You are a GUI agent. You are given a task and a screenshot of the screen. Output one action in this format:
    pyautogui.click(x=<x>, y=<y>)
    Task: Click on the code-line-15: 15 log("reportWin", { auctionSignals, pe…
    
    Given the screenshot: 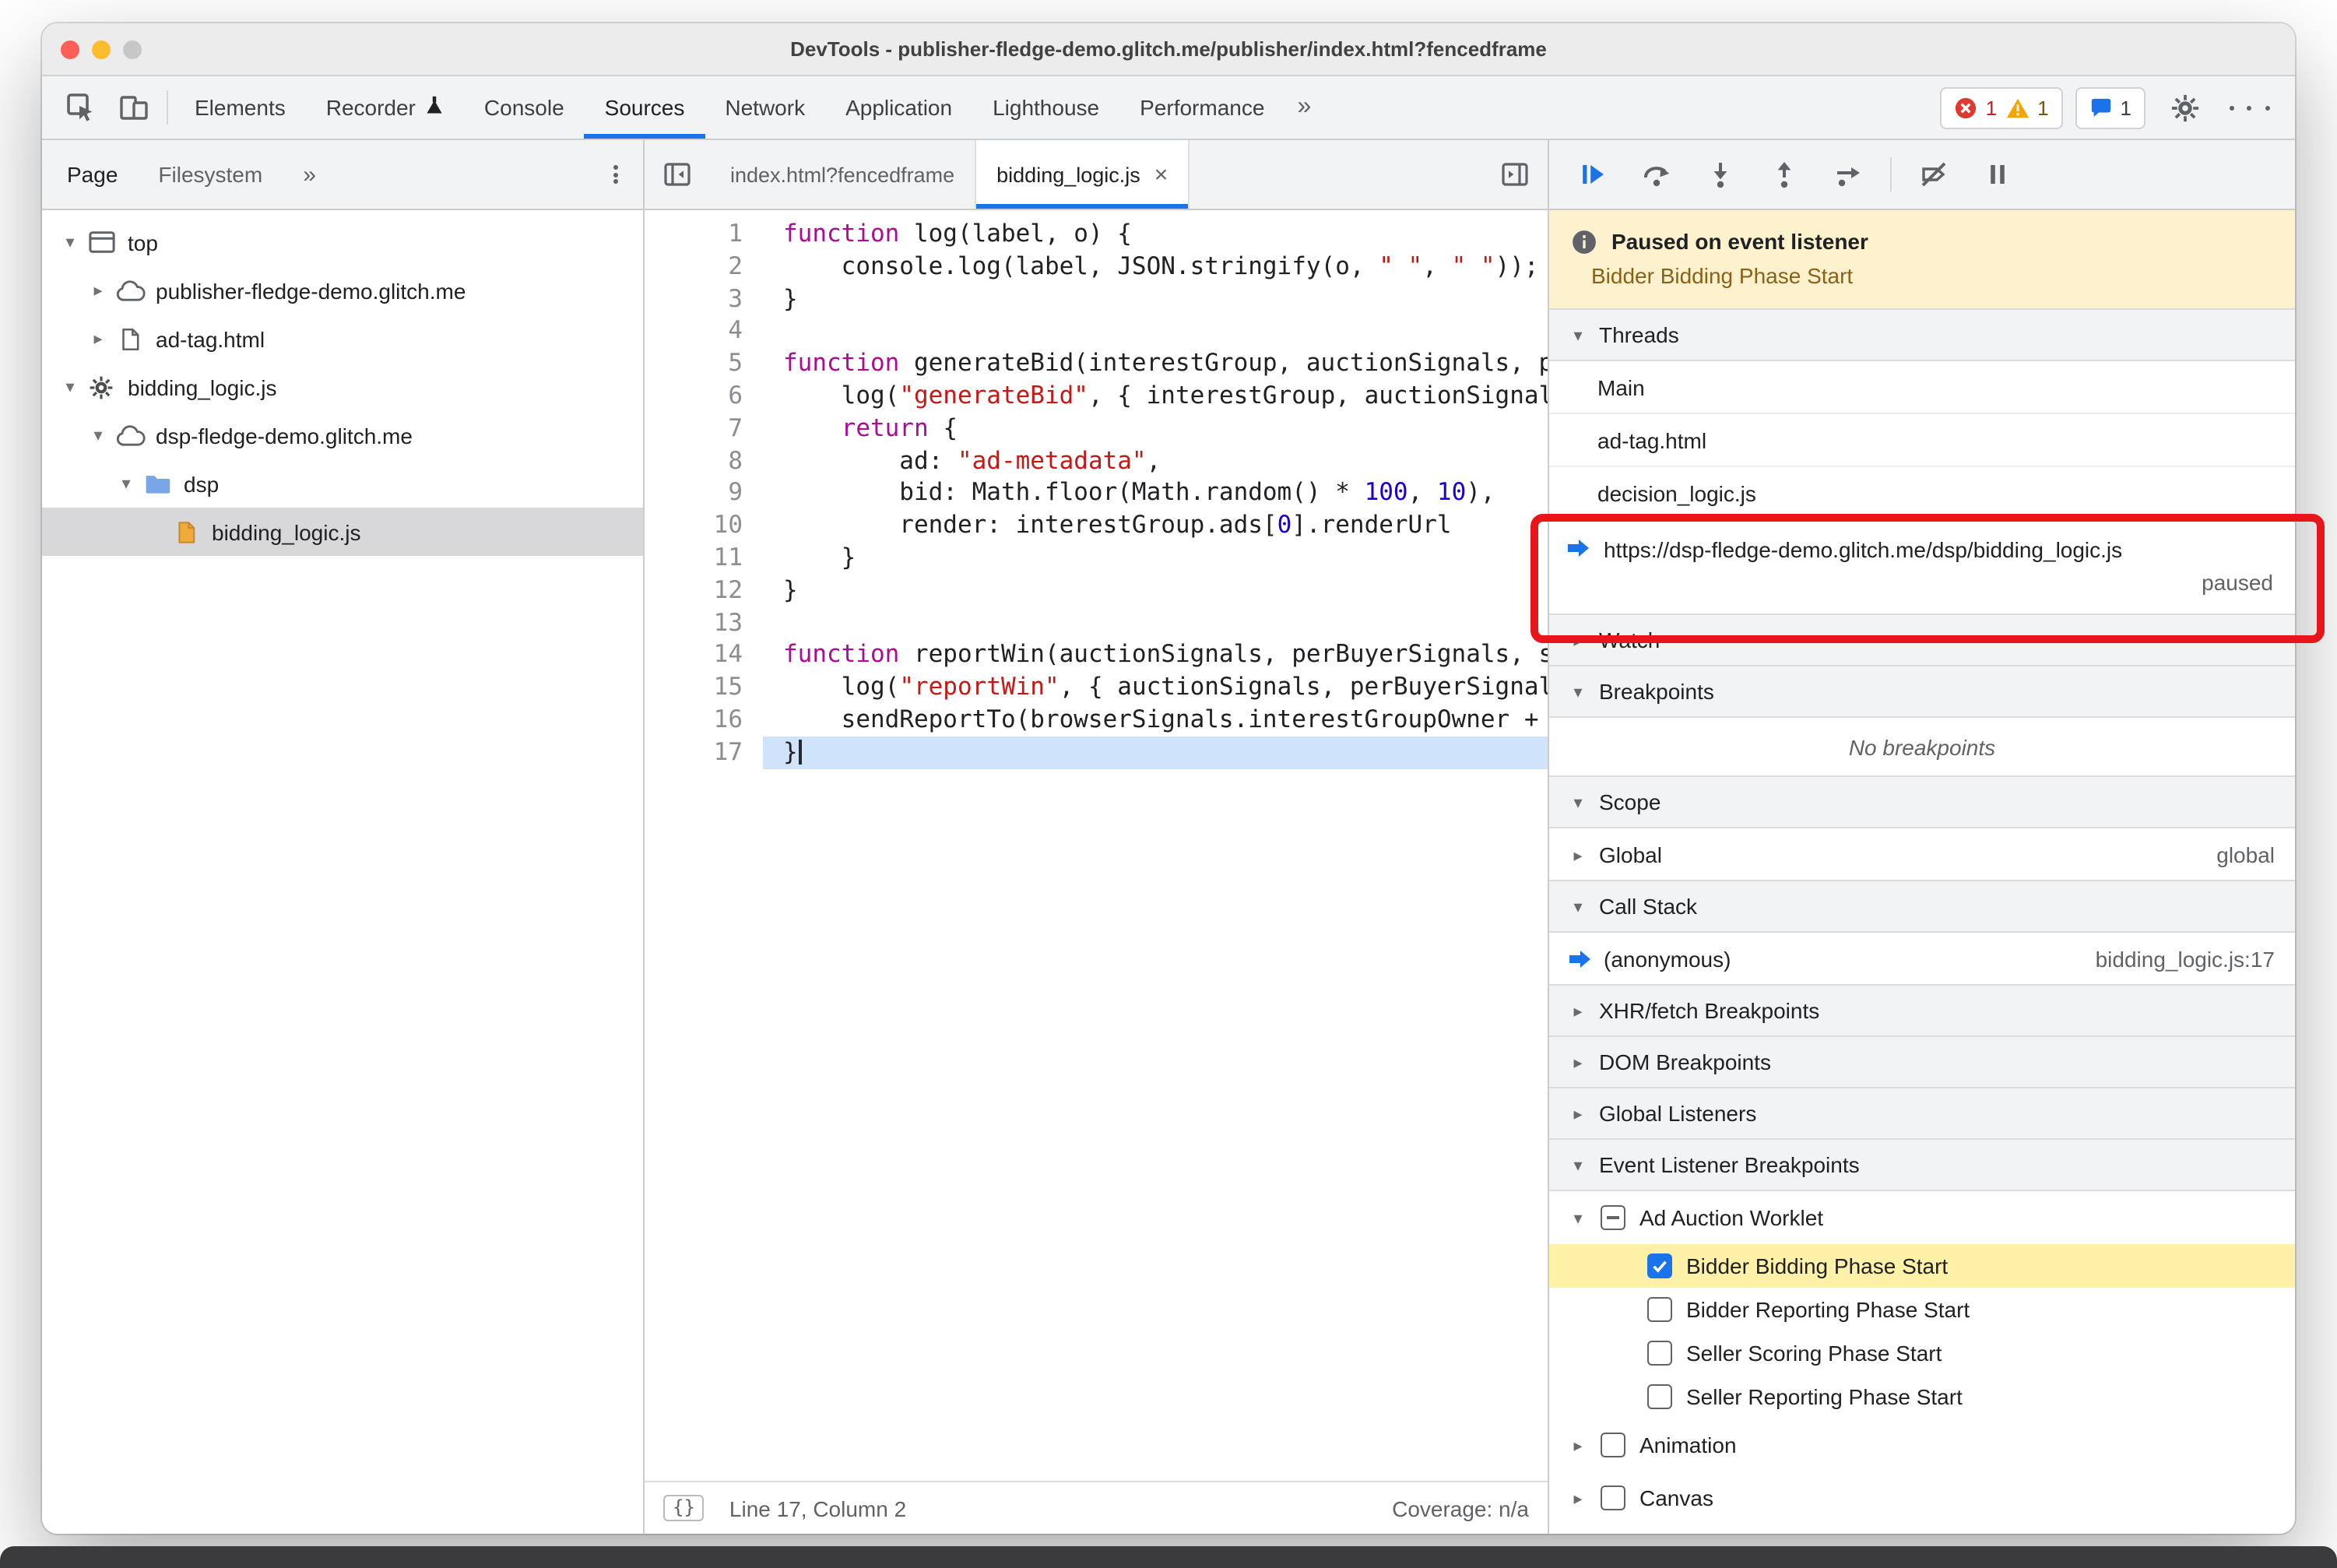 What is the action you would take?
    pyautogui.click(x=1097, y=687)
    